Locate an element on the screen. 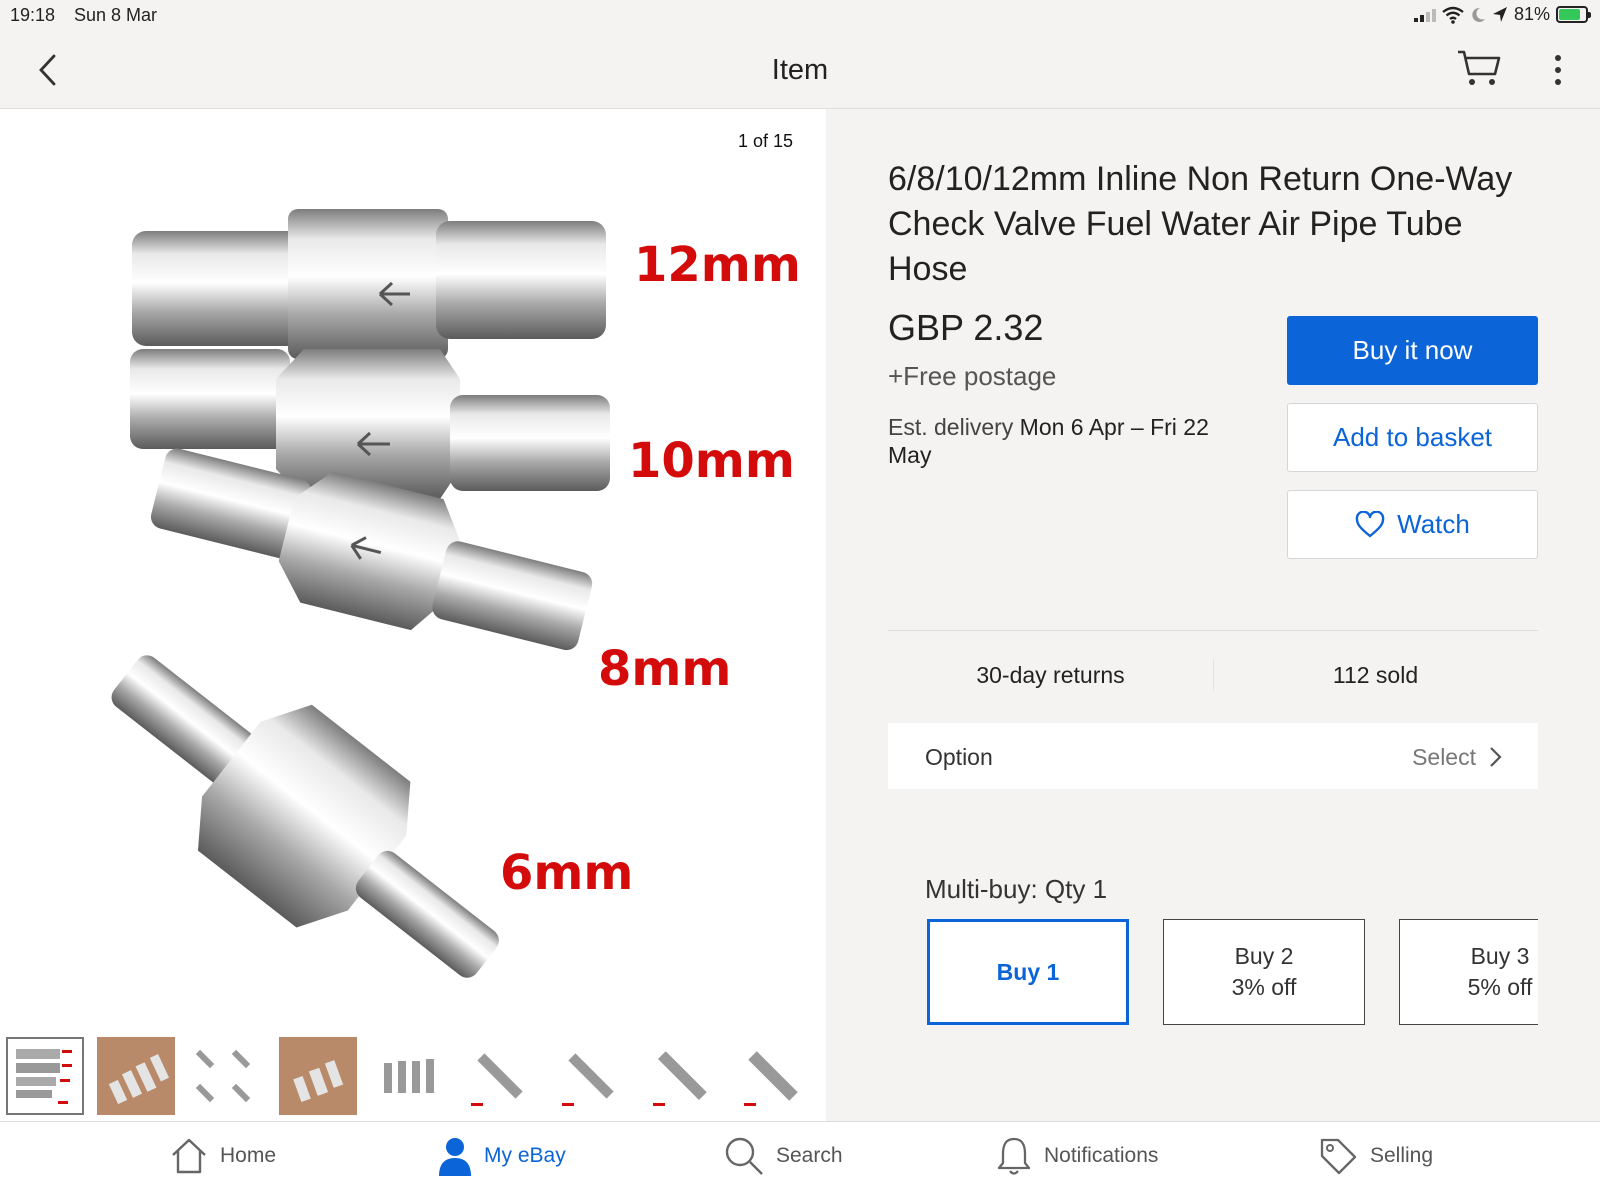 The height and width of the screenshot is (1200, 1600). nav-selling: Selling is located at coordinates (1375, 1156).